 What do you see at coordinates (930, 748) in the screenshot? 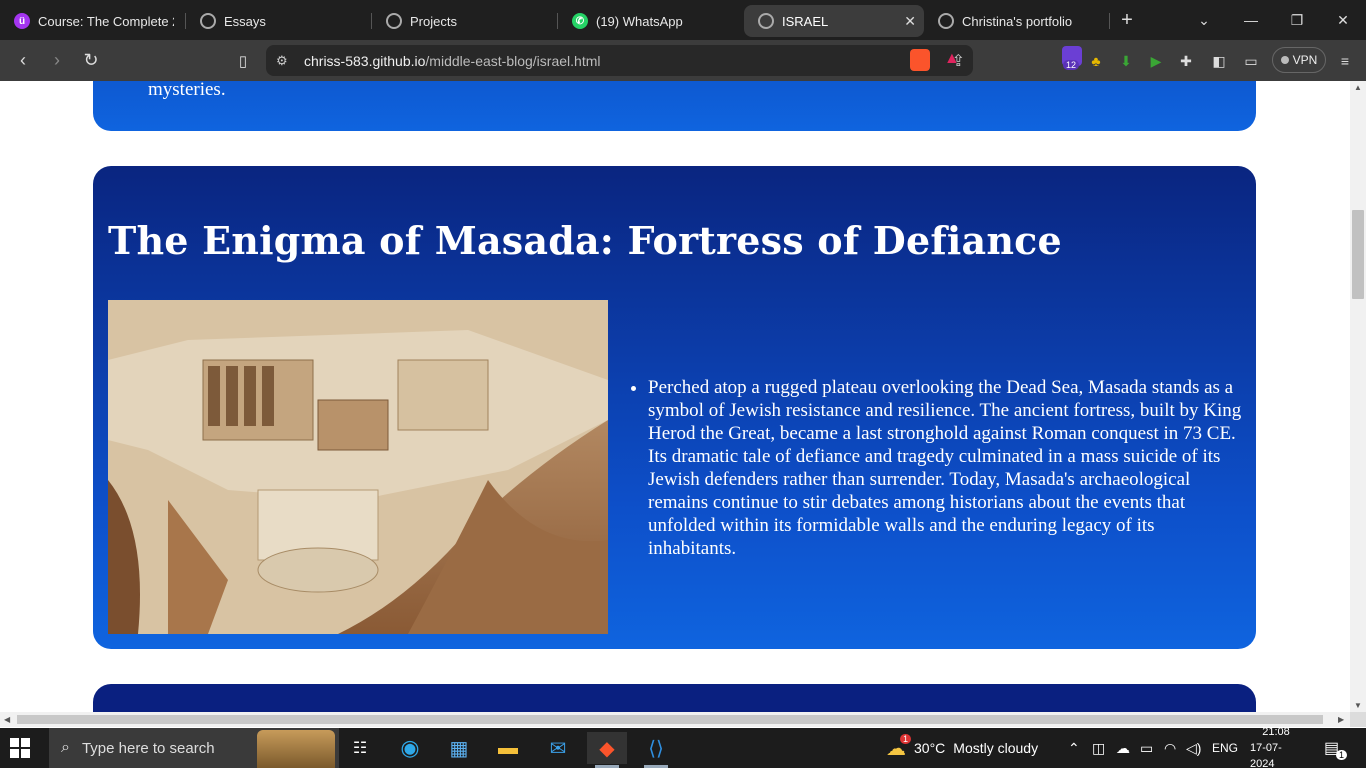
I see `weather-temp: 30°C` at bounding box center [930, 748].